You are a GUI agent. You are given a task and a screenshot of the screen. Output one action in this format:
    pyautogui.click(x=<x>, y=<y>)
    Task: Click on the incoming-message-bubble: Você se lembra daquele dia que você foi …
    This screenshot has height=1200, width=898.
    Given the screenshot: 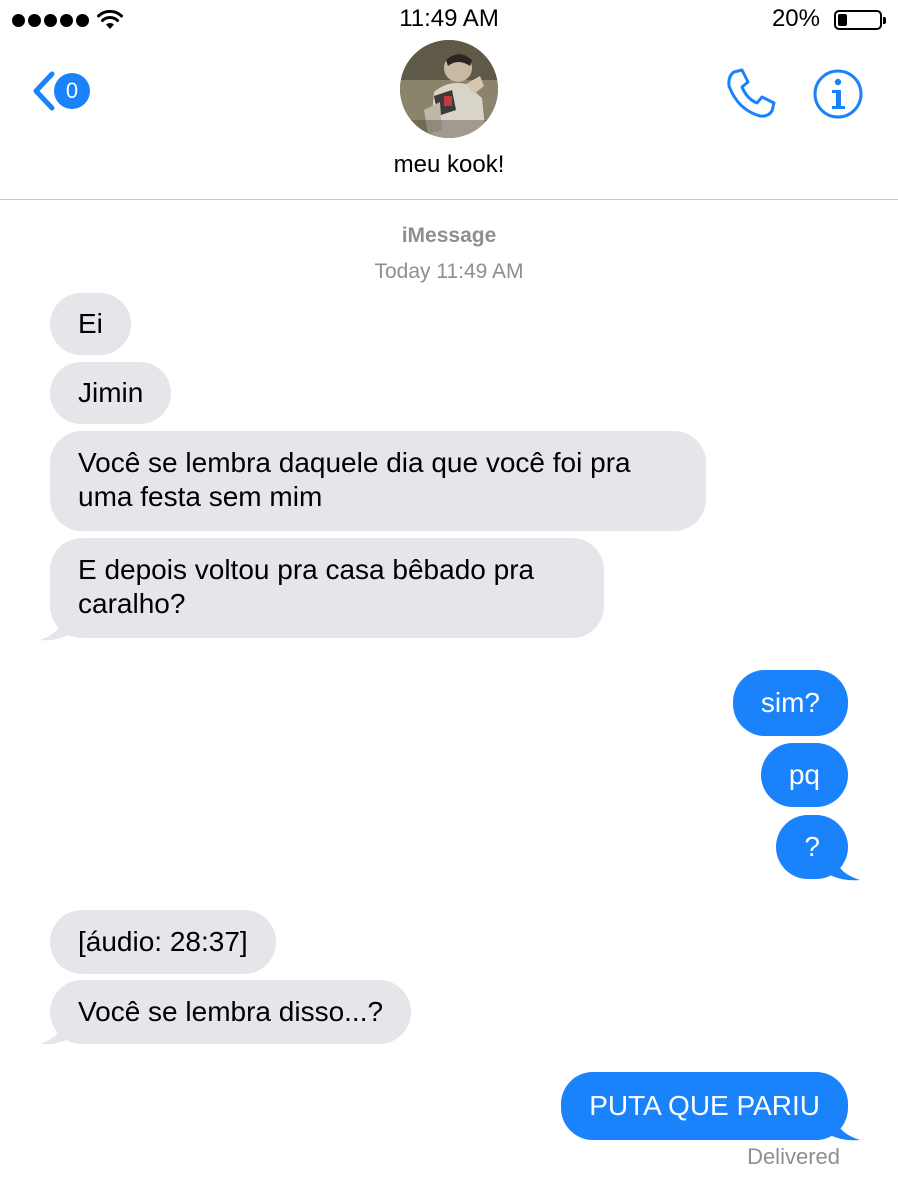 What is the action you would take?
    pyautogui.click(x=378, y=481)
    